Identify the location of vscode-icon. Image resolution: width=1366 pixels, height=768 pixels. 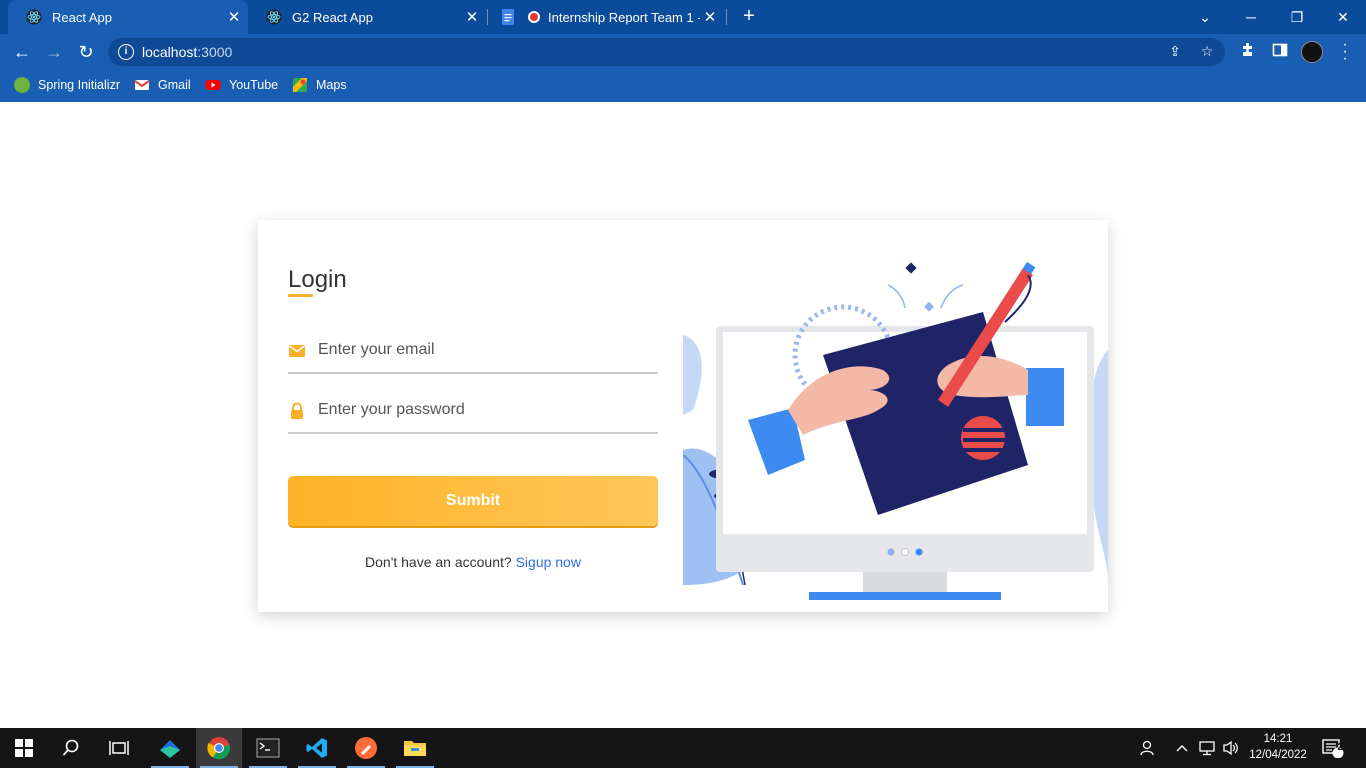
(317, 748).